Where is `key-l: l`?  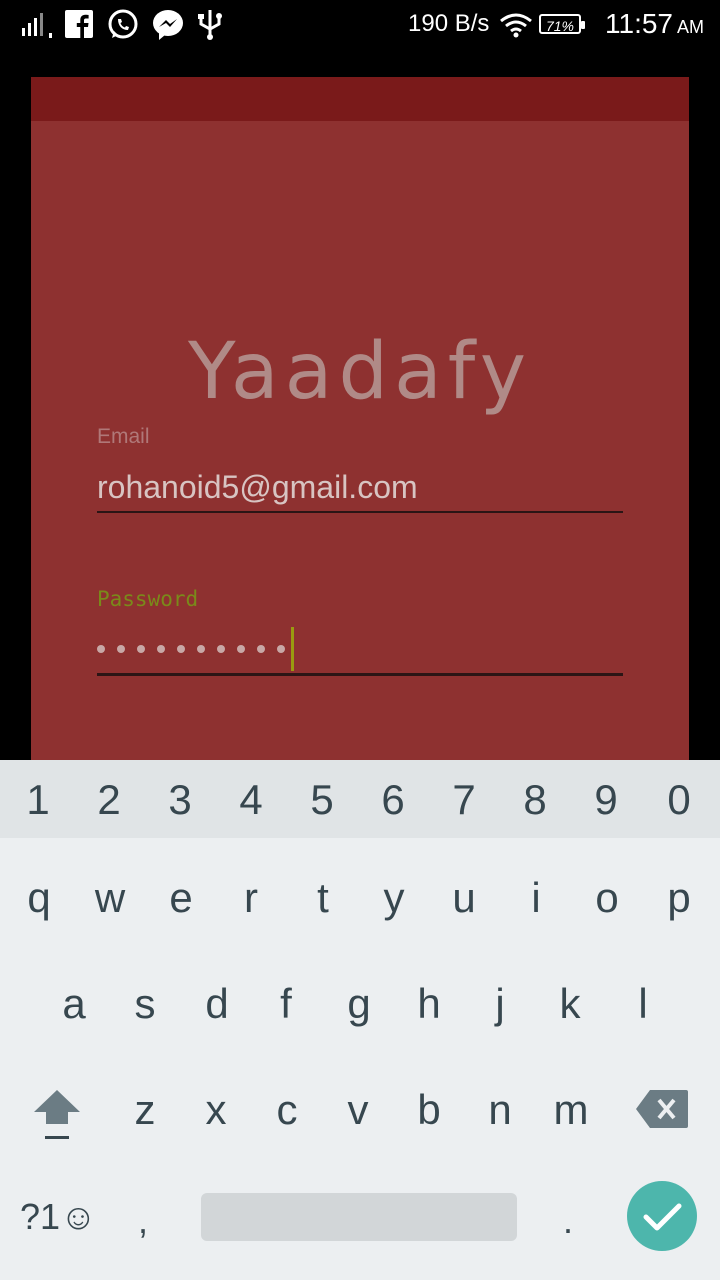 key-l: l is located at coordinates (643, 1004).